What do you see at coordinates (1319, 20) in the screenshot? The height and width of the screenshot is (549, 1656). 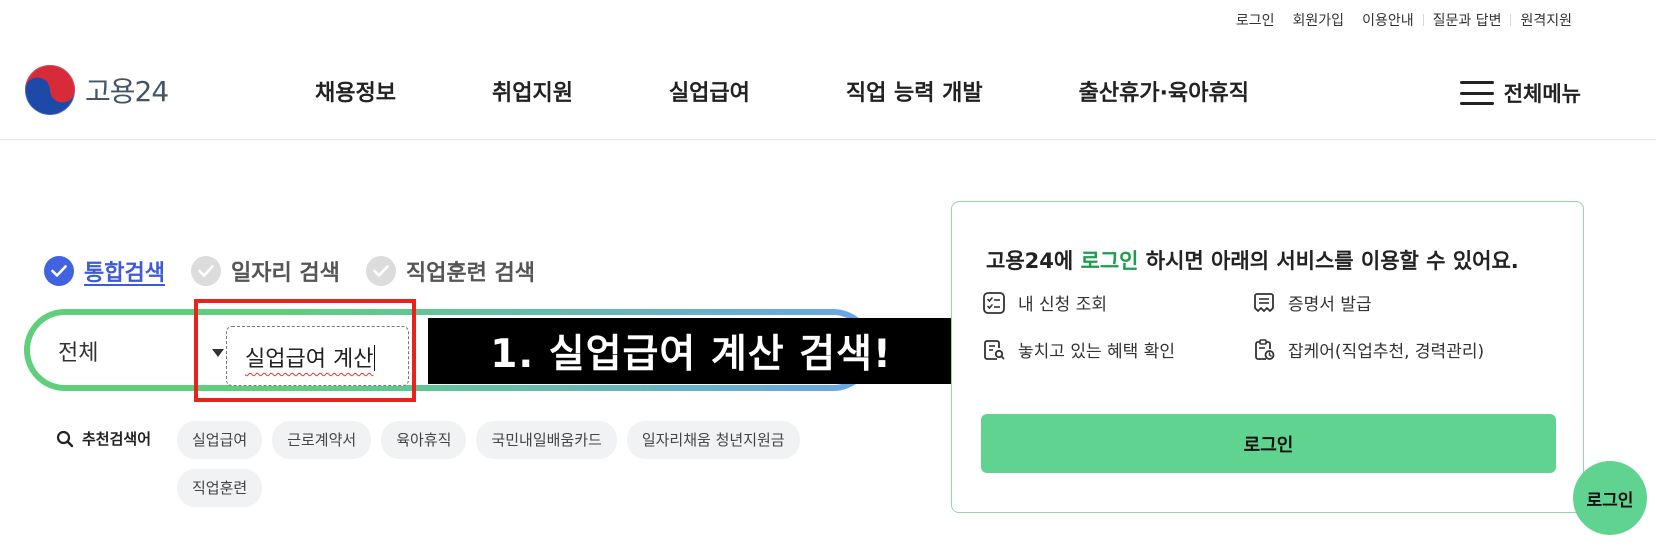 I see `util-signup-link: 회원가입` at bounding box center [1319, 20].